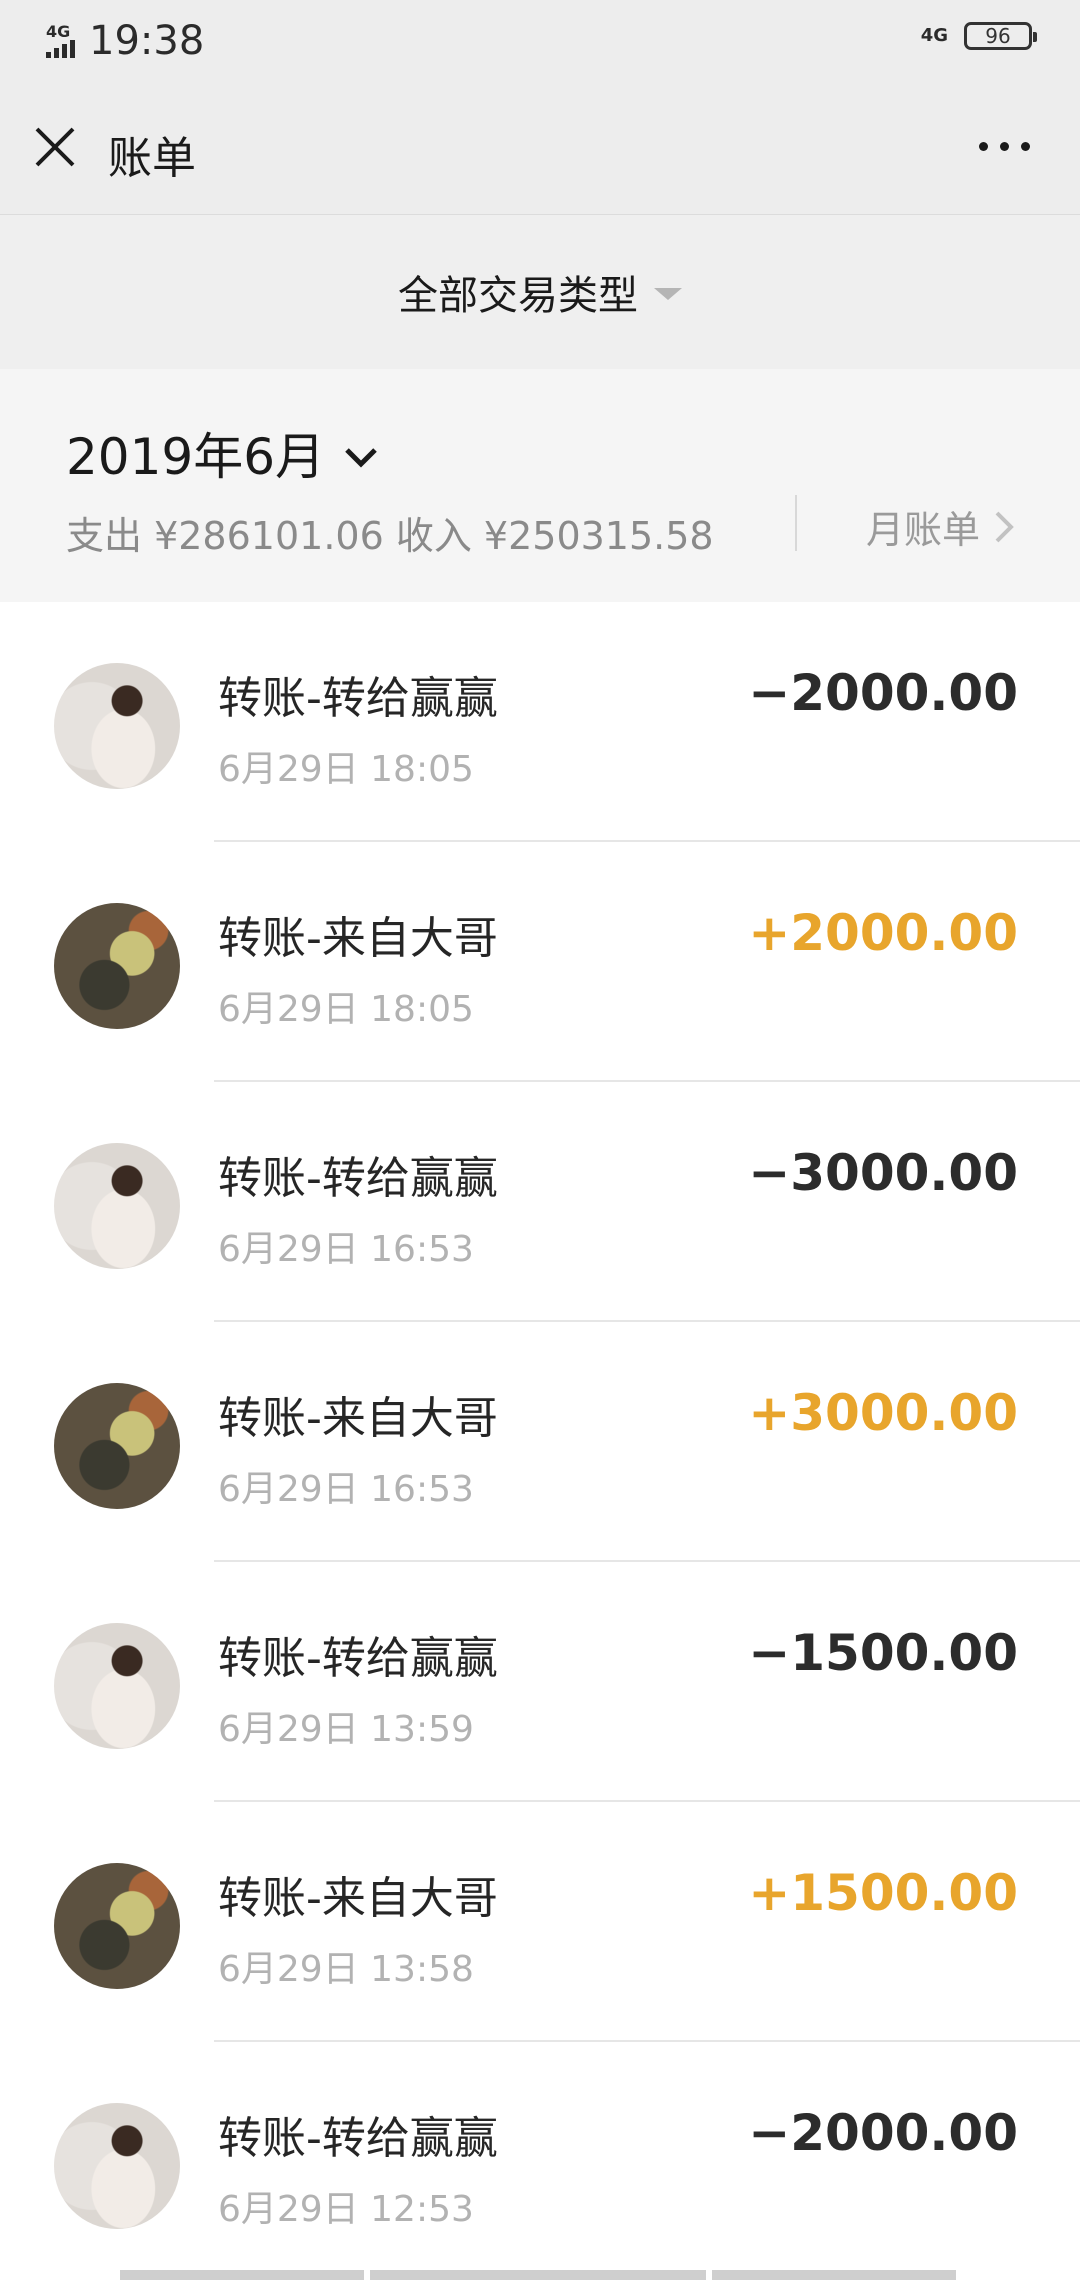  Describe the element at coordinates (540, 1922) in the screenshot. I see `transaction-row: 转账-来自大哥 6月29日 13:58 +1500.00` at that location.